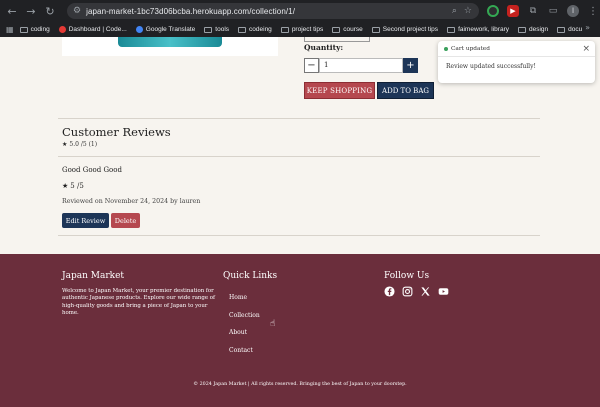 The image size is (600, 407). I want to click on sidepanel-icon: ▭, so click(553, 11).